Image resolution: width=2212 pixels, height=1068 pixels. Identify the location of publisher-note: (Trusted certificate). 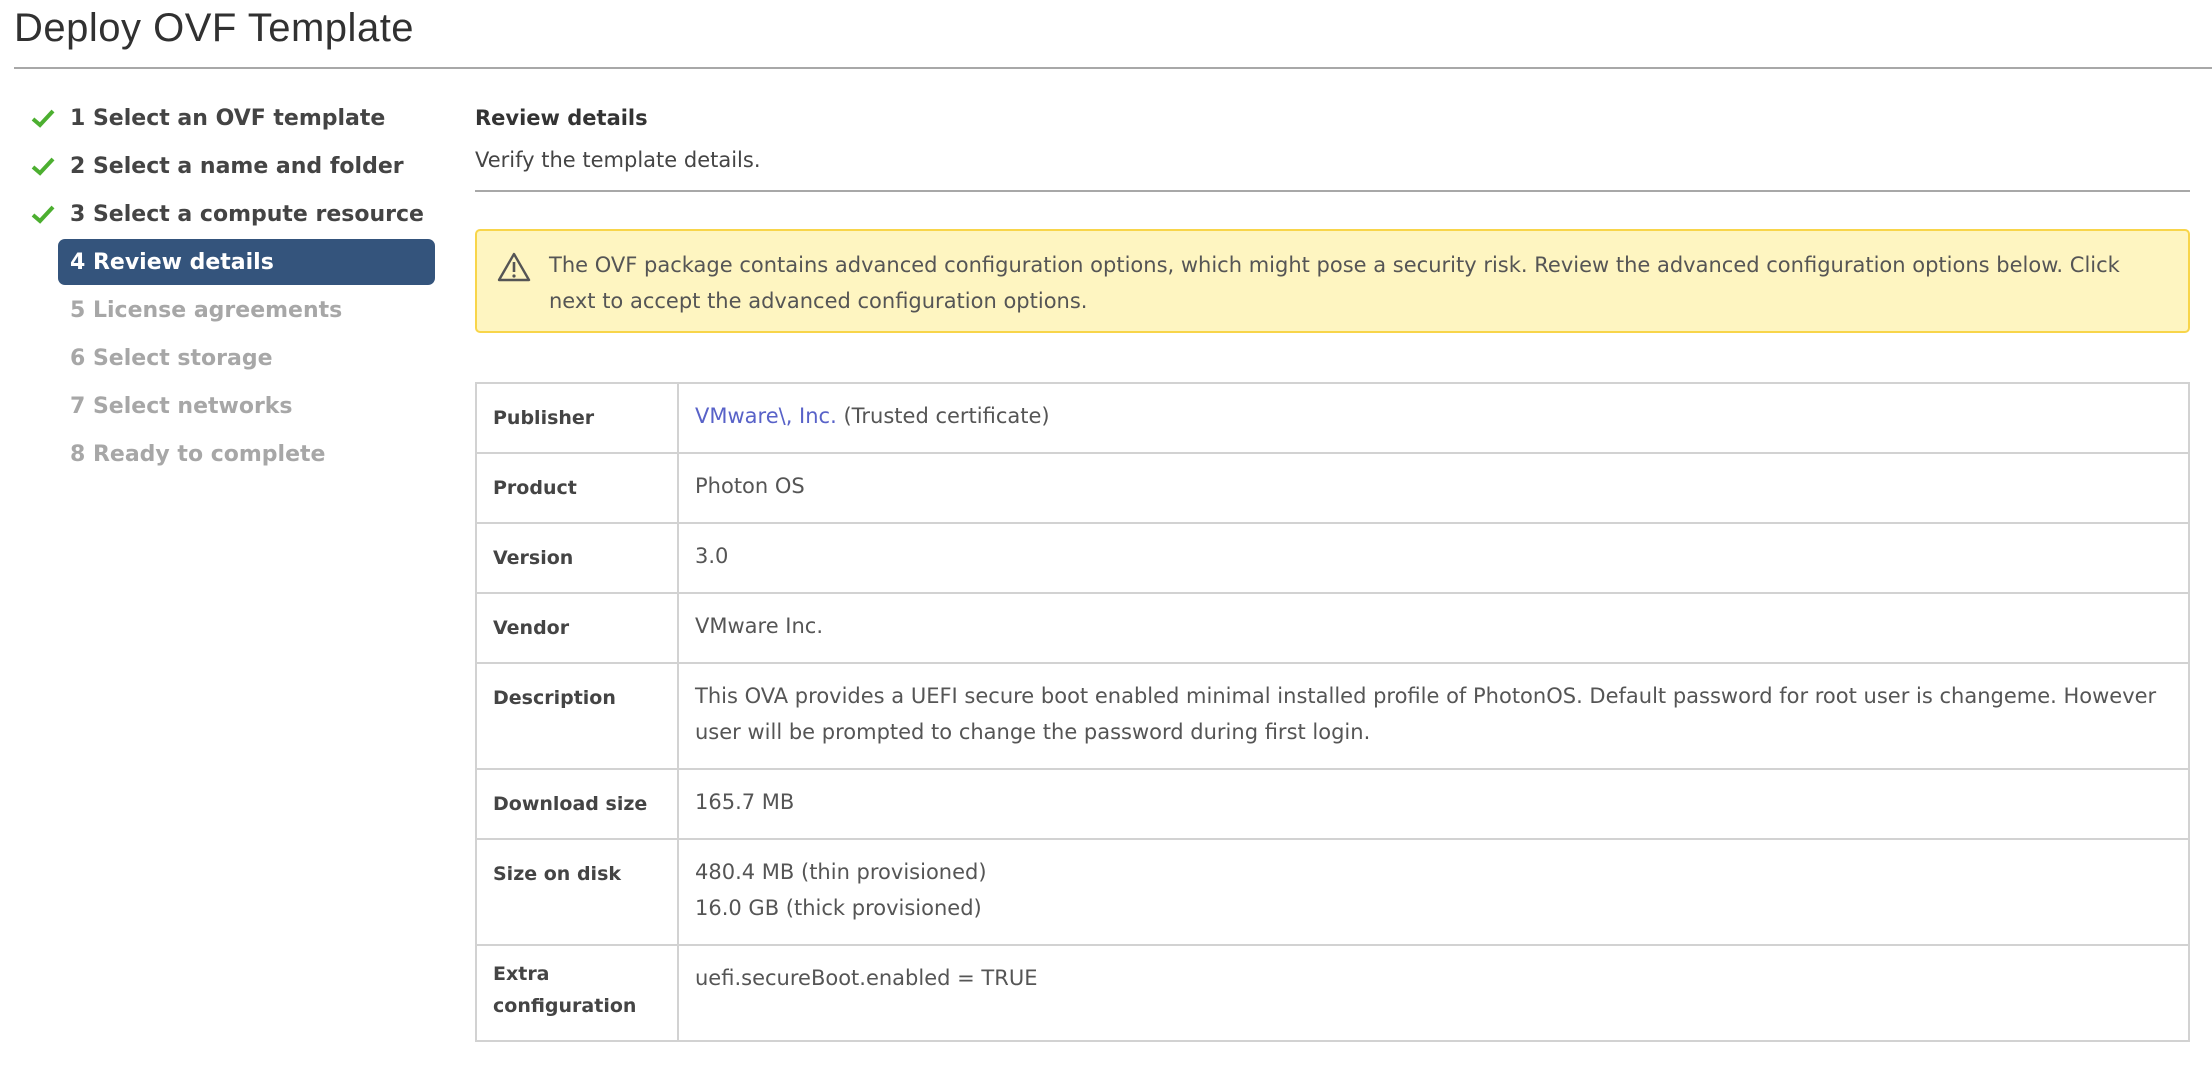
(946, 416).